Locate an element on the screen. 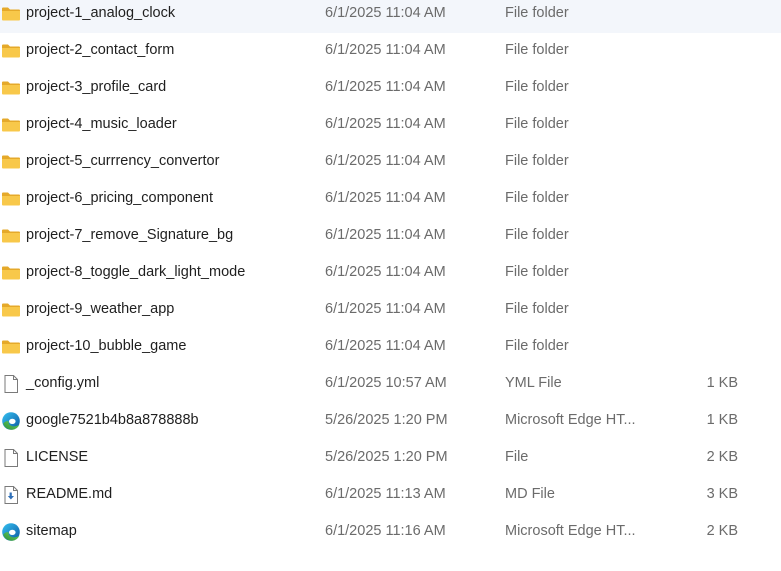 This screenshot has width=781, height=571. file-row: README.md 6/1/2025 11:13 AM MD File 3 KB is located at coordinates (390, 495).